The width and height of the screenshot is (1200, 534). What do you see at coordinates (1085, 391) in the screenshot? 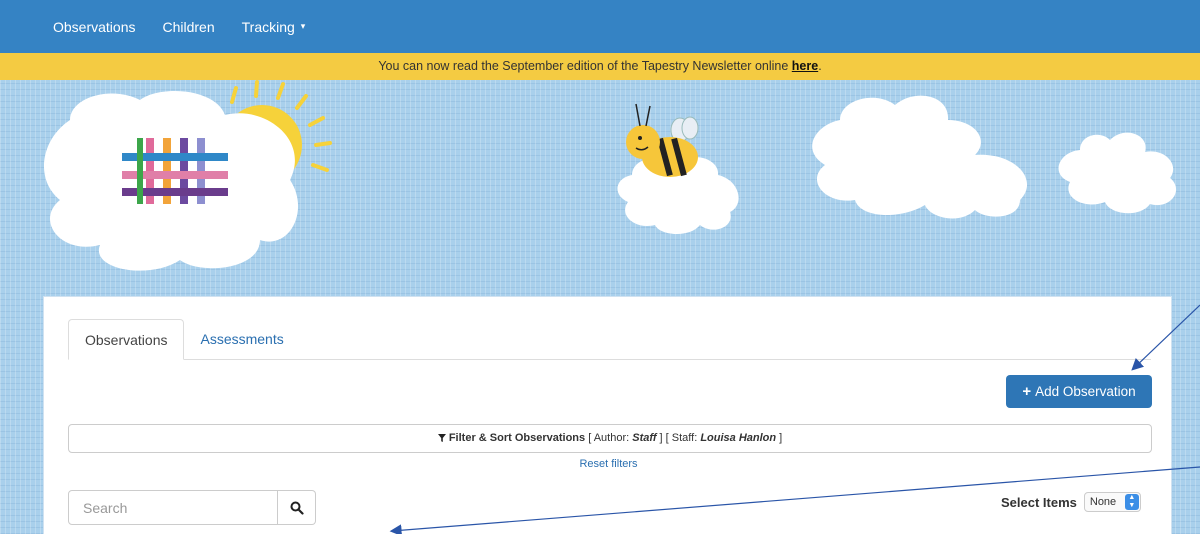
I see `add-observation-label: Add Observation` at bounding box center [1085, 391].